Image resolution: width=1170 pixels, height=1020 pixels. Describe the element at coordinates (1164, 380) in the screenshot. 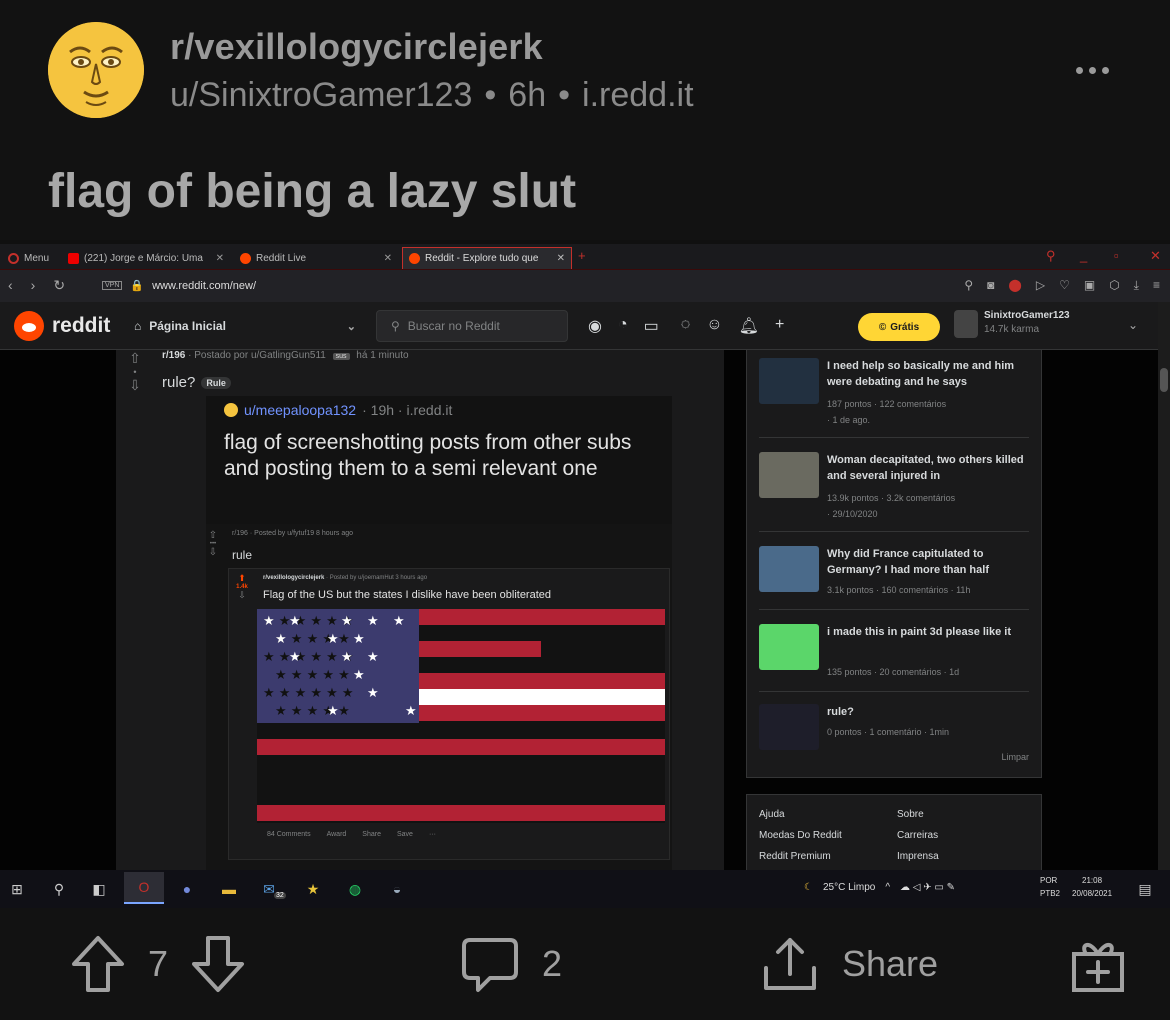

I see `scrollbar-thumb` at that location.